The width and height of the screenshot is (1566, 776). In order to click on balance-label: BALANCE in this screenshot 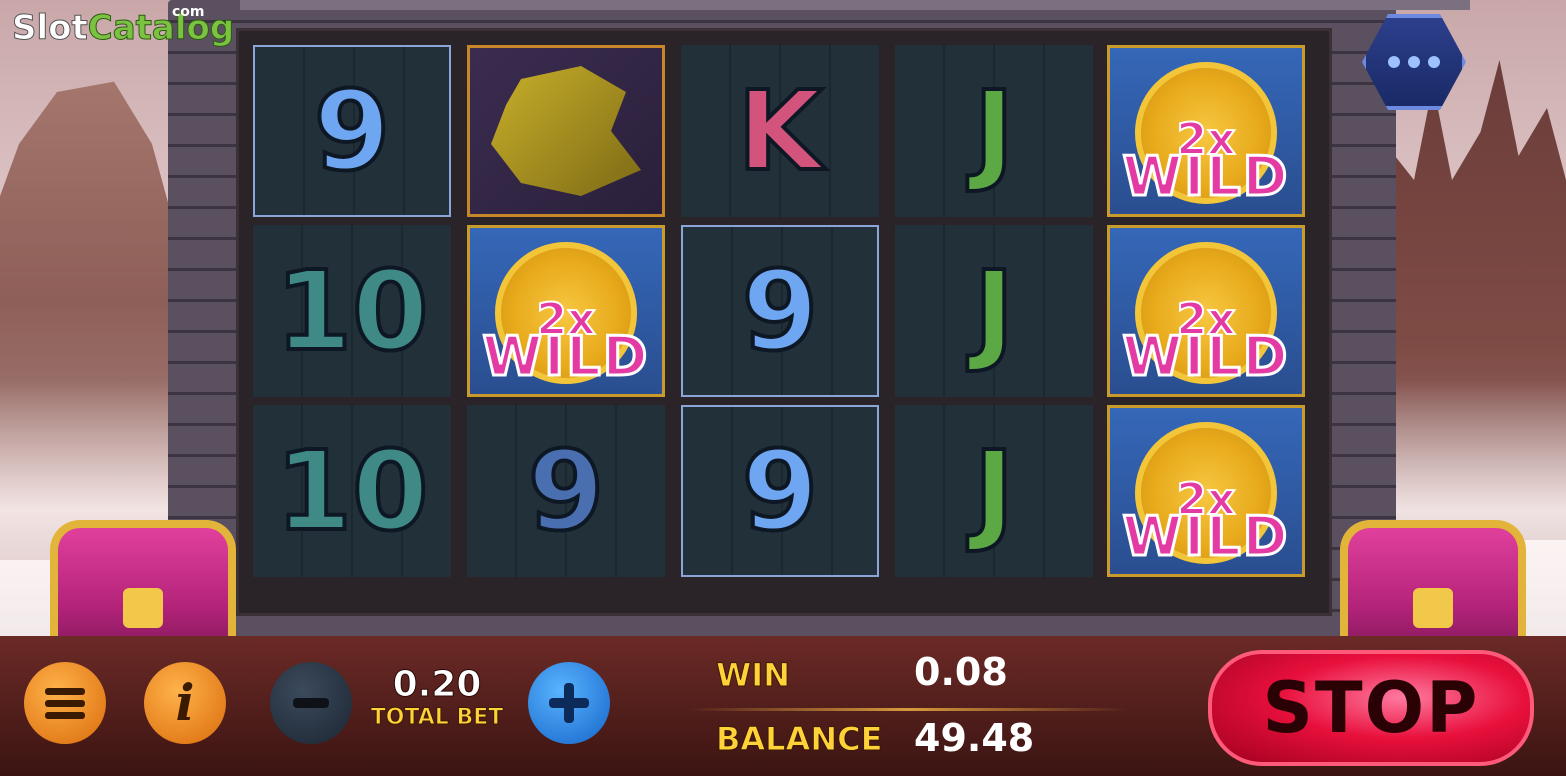, I will do `click(799, 739)`.